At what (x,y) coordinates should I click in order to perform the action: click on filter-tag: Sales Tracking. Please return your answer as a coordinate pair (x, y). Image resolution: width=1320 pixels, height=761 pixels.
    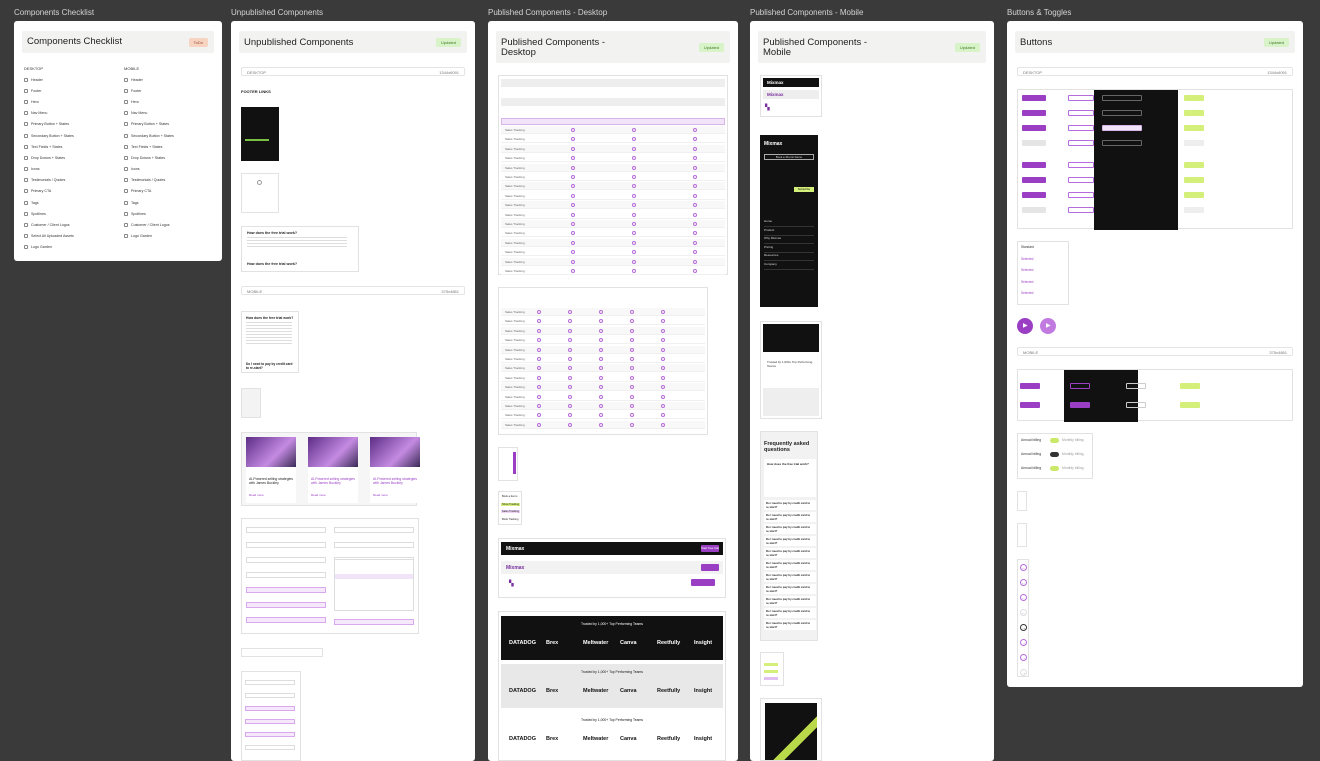
    Looking at the image, I should click on (511, 511).